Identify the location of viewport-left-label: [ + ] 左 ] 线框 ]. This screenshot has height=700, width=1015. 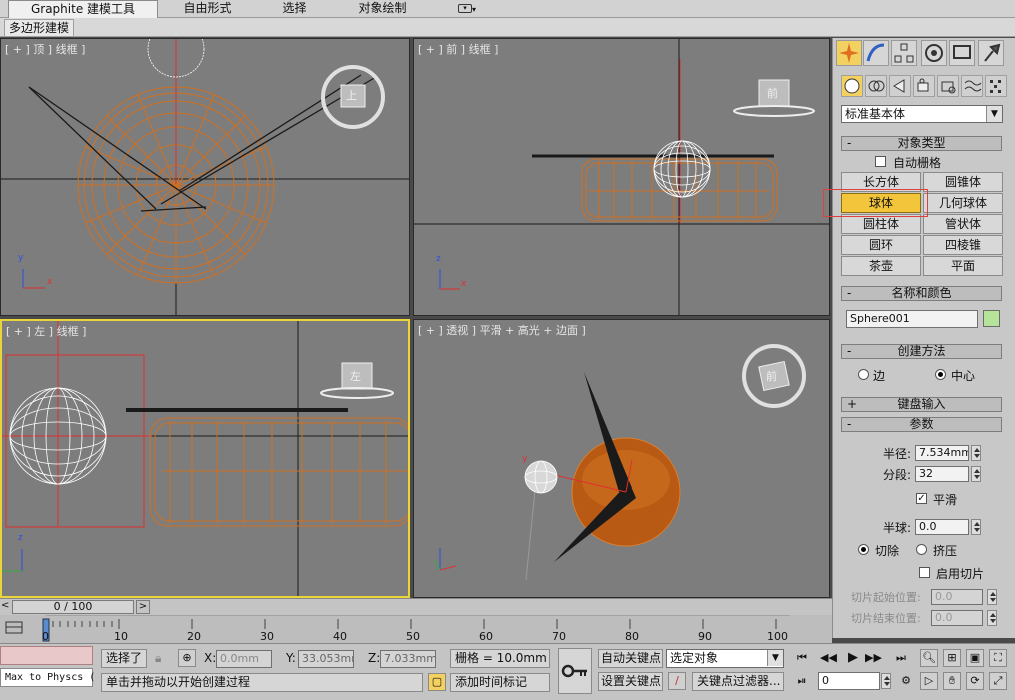
(46, 331).